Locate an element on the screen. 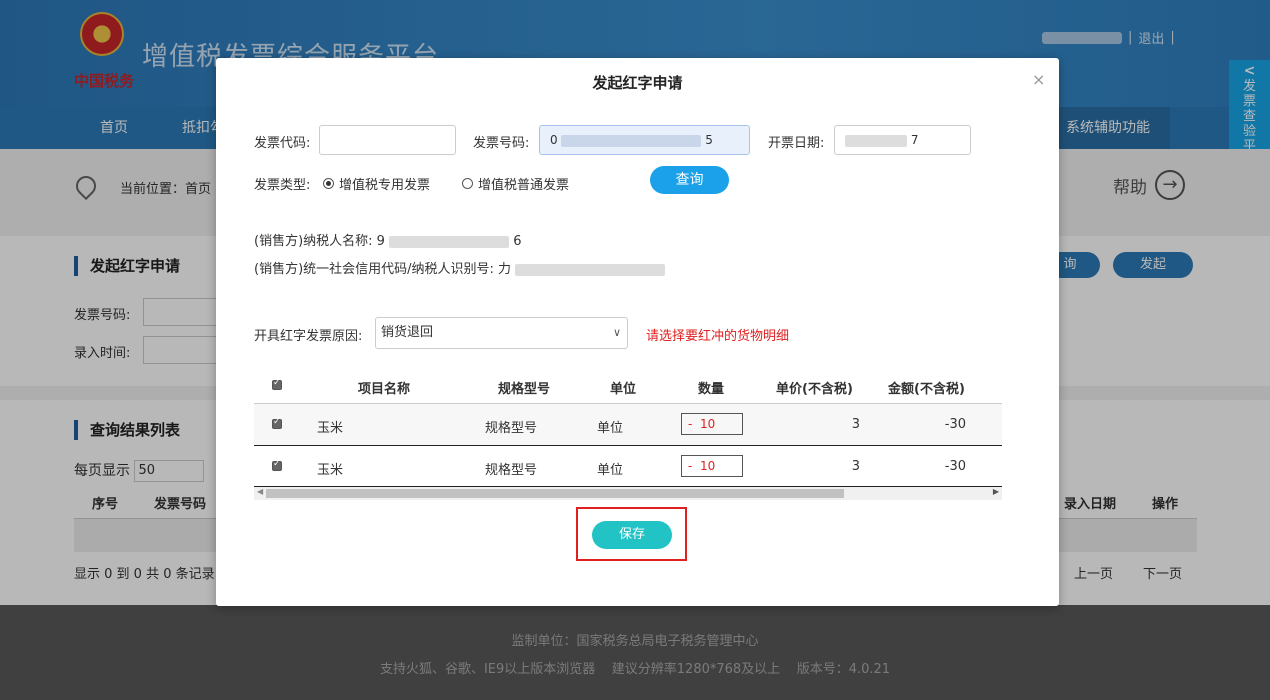 The width and height of the screenshot is (1270, 700). scroll-left-icon: ◀ is located at coordinates (260, 491).